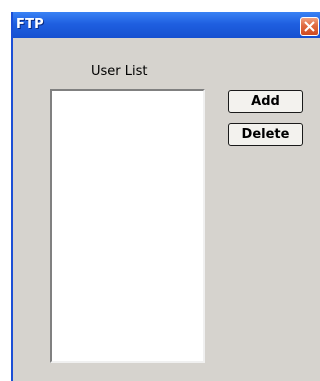 The width and height of the screenshot is (320, 381). I want to click on window-title: FTP, so click(30, 24).